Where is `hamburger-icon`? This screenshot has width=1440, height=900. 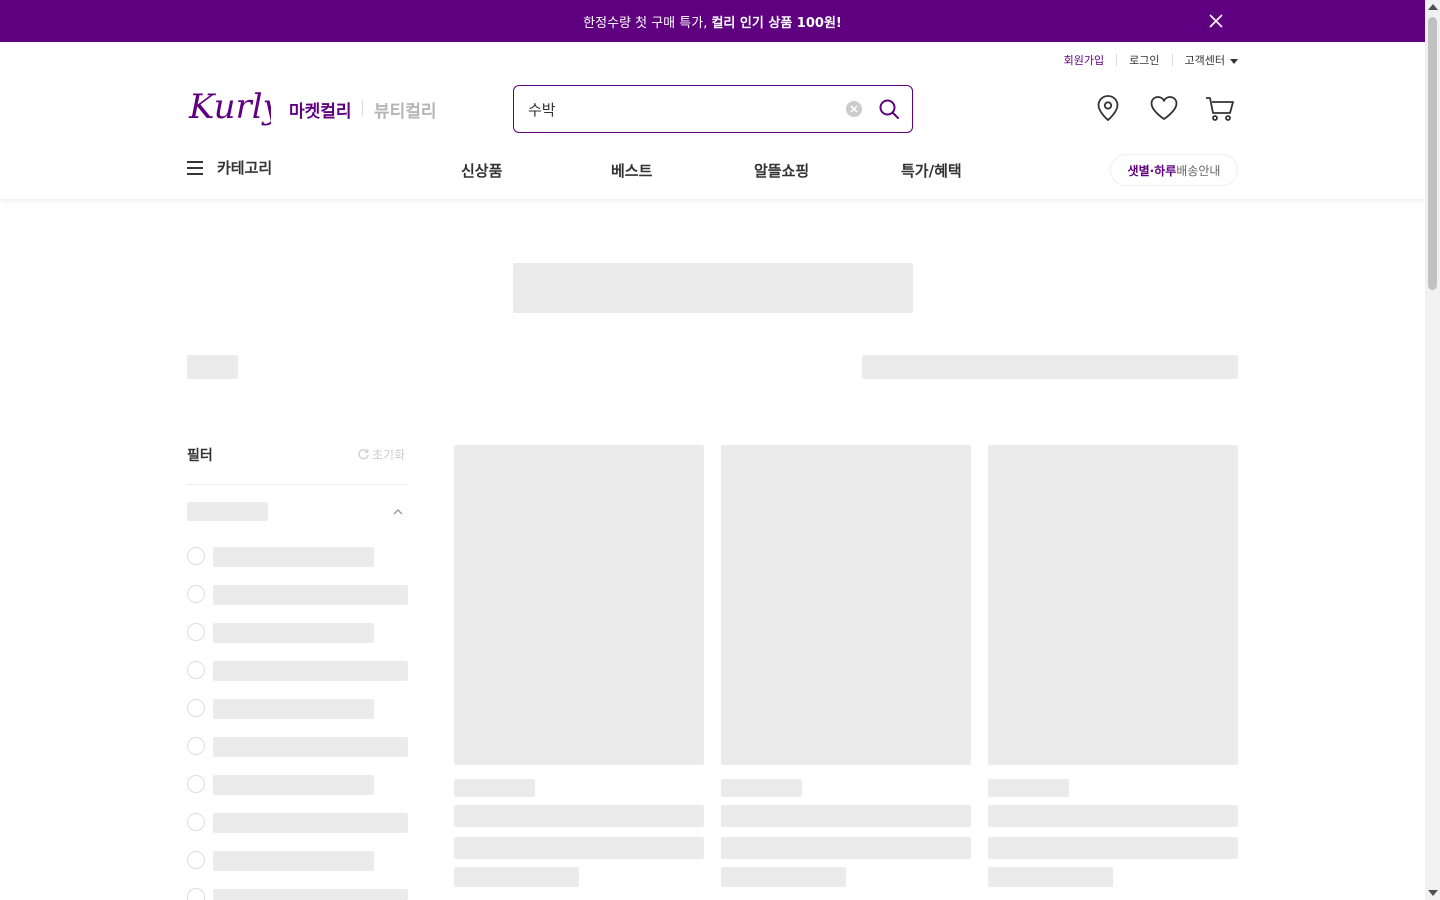
hamburger-icon is located at coordinates (195, 167).